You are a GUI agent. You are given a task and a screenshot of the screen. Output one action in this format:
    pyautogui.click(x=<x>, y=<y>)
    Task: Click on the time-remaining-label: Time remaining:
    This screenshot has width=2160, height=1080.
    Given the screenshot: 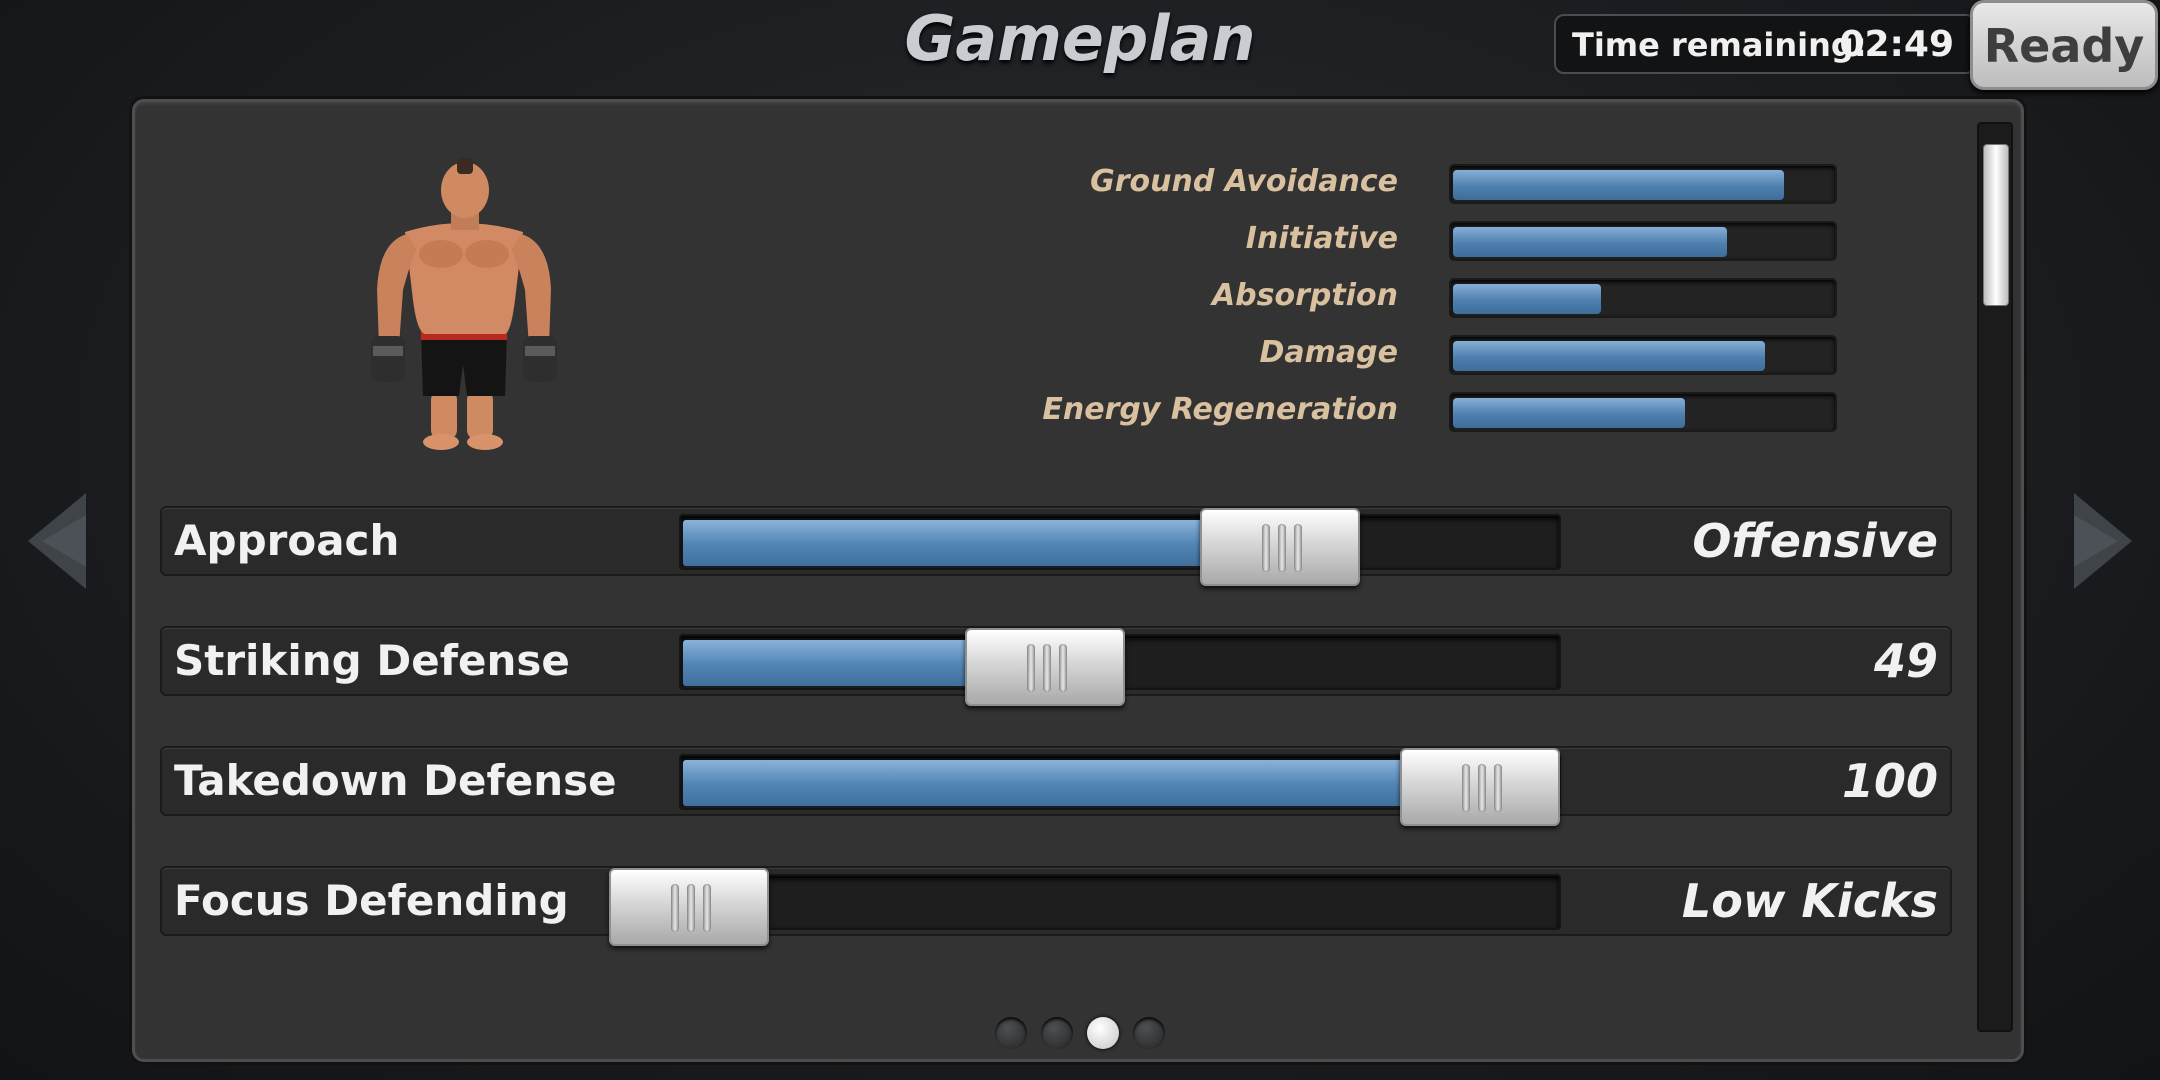 What is the action you would take?
    pyautogui.click(x=1719, y=45)
    